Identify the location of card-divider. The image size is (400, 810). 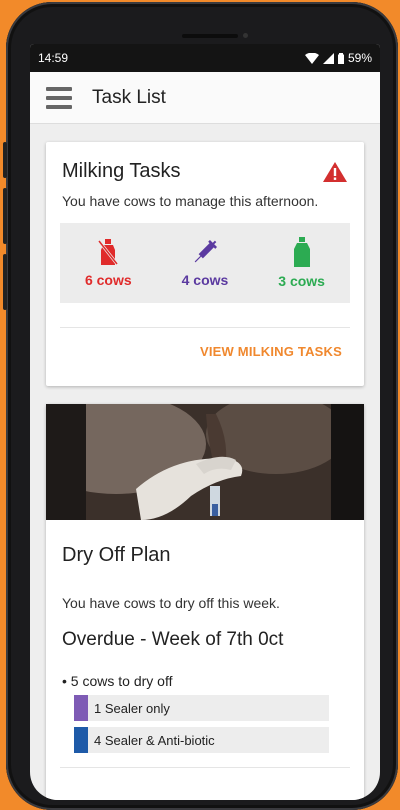
(205, 767).